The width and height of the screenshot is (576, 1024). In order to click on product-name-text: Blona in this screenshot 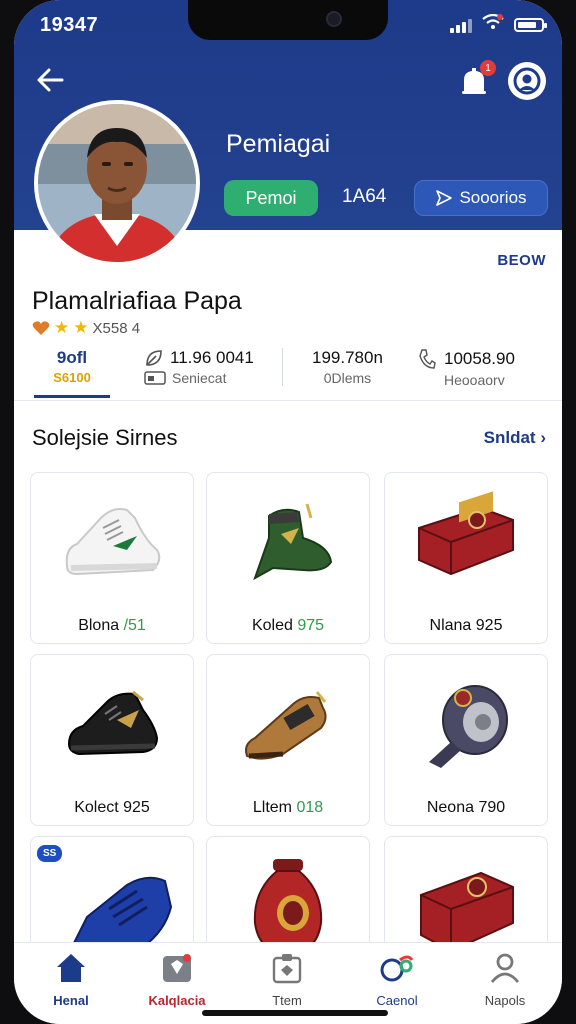, I will do `click(101, 625)`.